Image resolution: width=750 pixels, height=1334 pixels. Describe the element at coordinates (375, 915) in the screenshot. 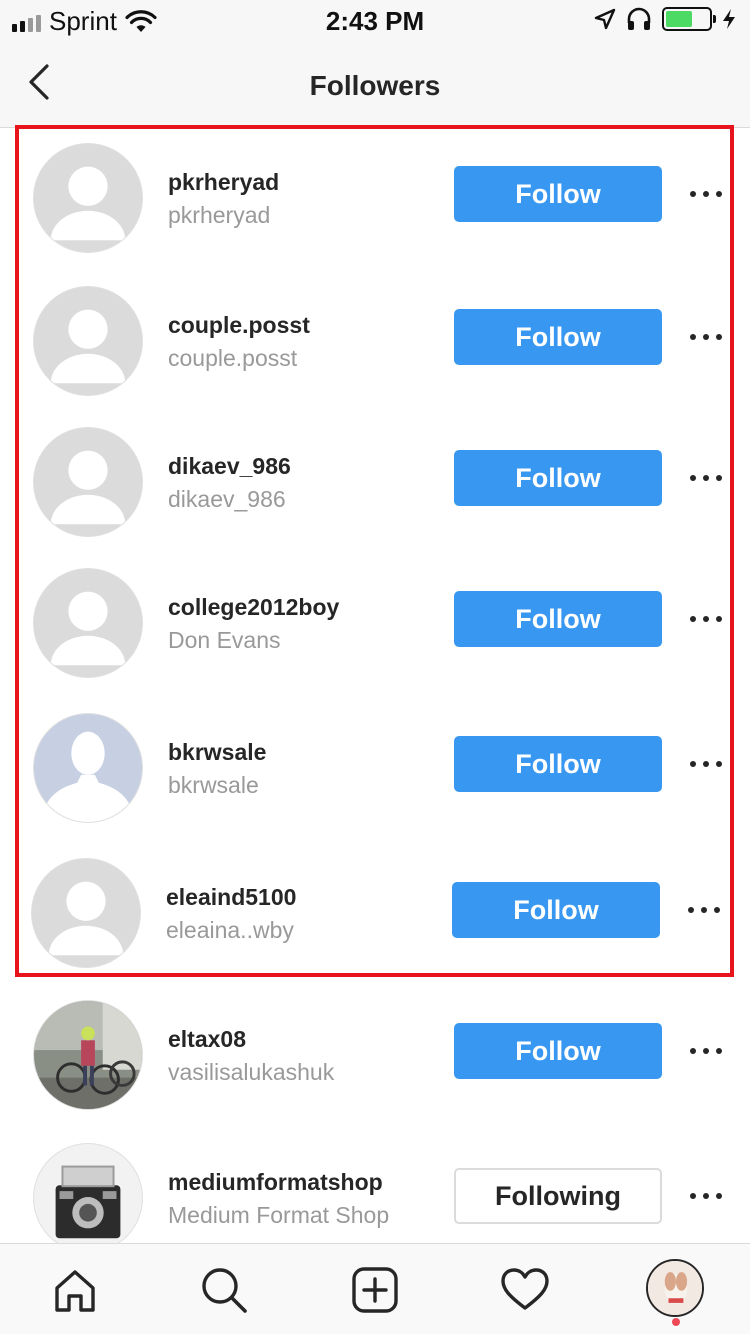

I see `follower-row: eleaind5100 eleaina..wby Follow` at that location.